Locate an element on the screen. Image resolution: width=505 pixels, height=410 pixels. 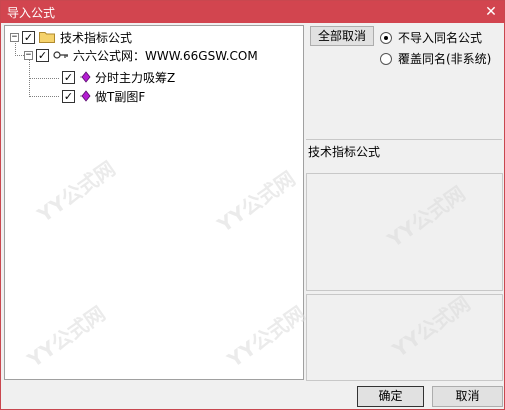
title-bar: 导入公式 ✕ is located at coordinates (252, 12).